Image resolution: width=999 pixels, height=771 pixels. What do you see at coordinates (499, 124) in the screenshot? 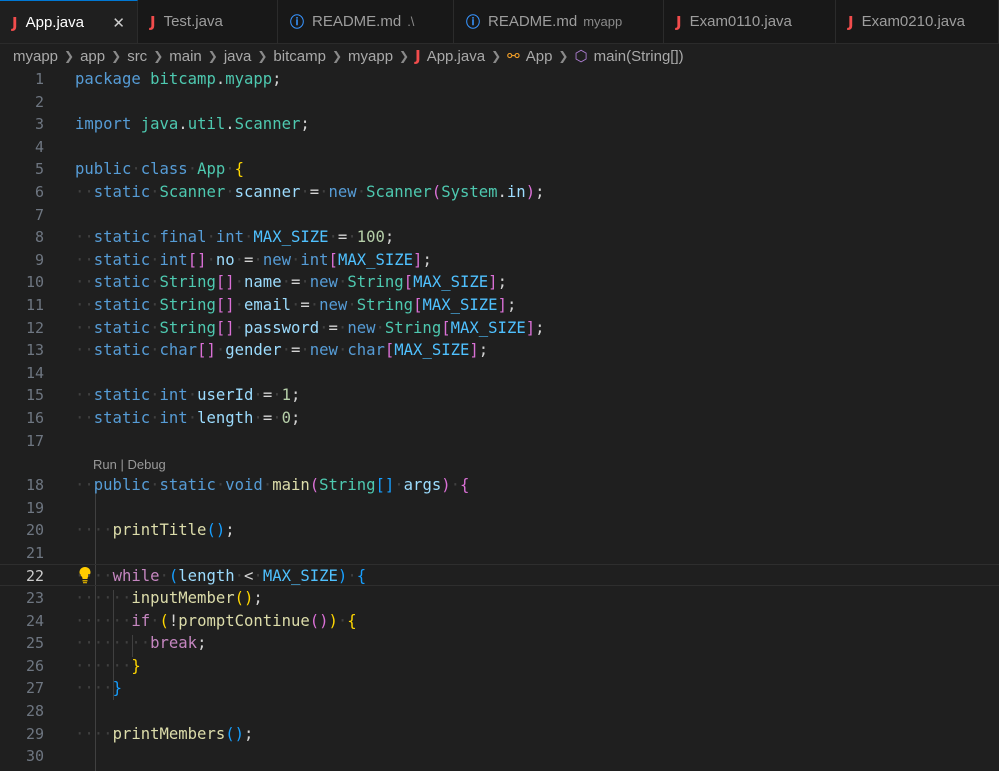
I see `code-line: 3 import java.util.Scanner;` at bounding box center [499, 124].